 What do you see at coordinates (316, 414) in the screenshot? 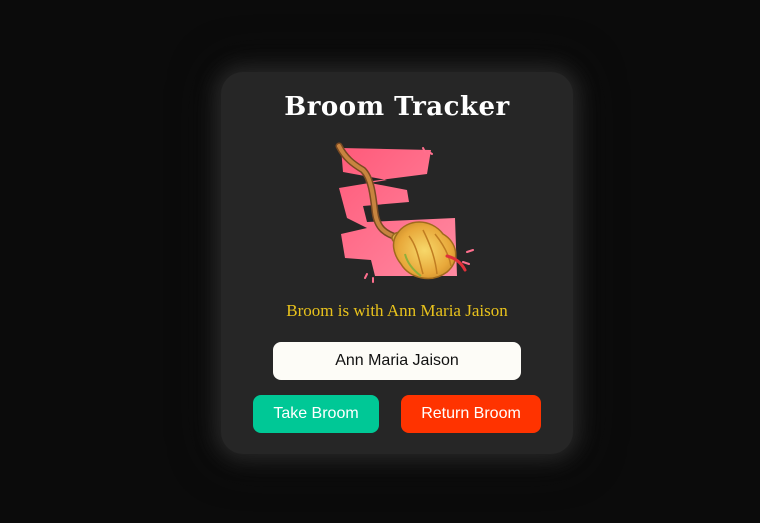
I see `take-broom-button: Take Broom` at bounding box center [316, 414].